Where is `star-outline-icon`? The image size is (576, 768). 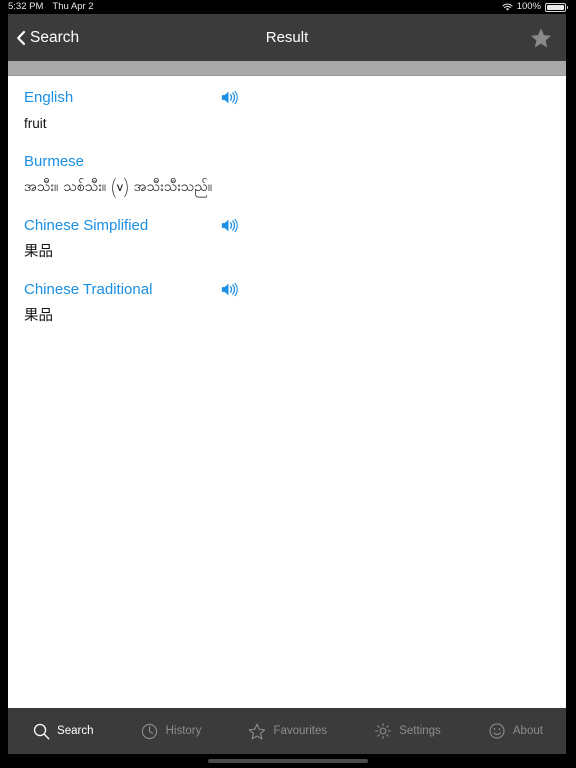 star-outline-icon is located at coordinates (257, 731).